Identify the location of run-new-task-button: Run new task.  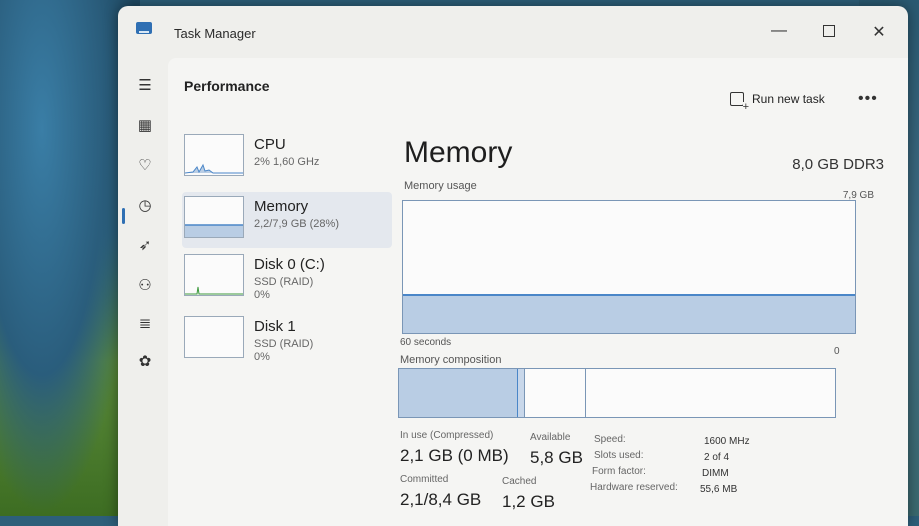
(777, 102).